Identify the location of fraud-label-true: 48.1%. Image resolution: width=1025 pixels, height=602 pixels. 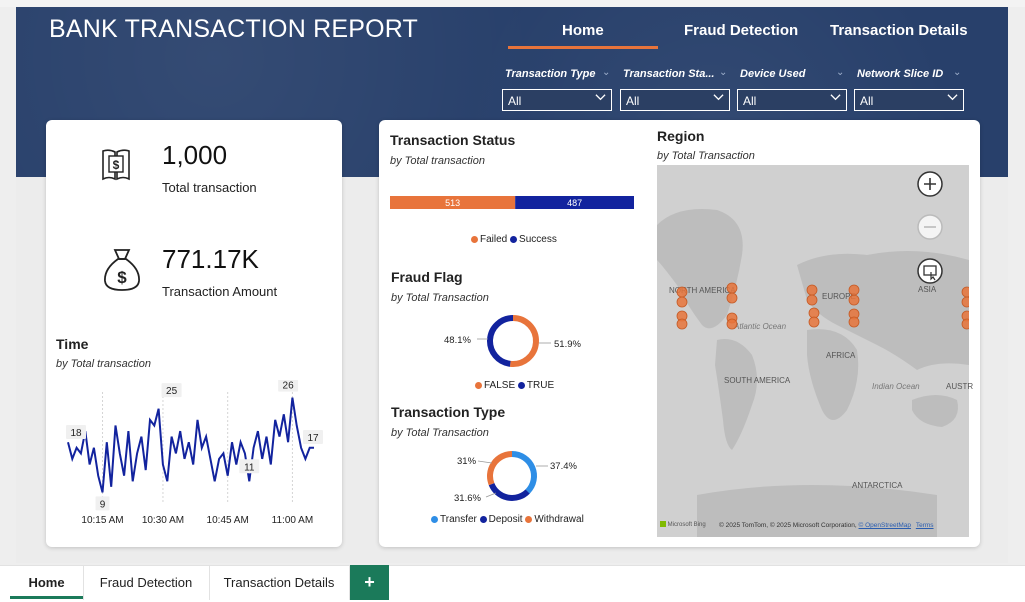
(457, 340).